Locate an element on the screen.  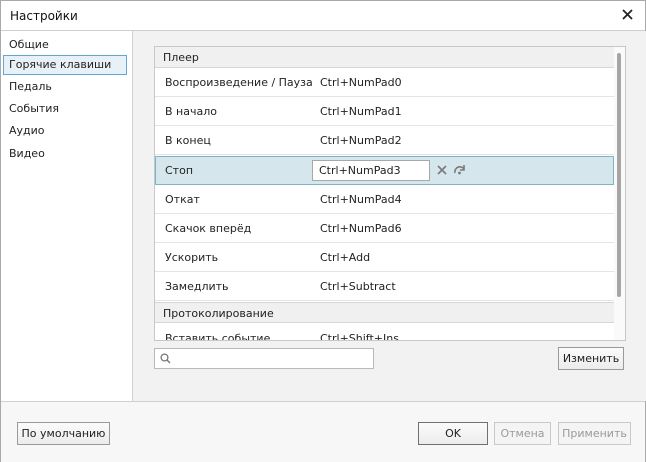
sidebar-item-label: Общие is located at coordinates (29, 44).